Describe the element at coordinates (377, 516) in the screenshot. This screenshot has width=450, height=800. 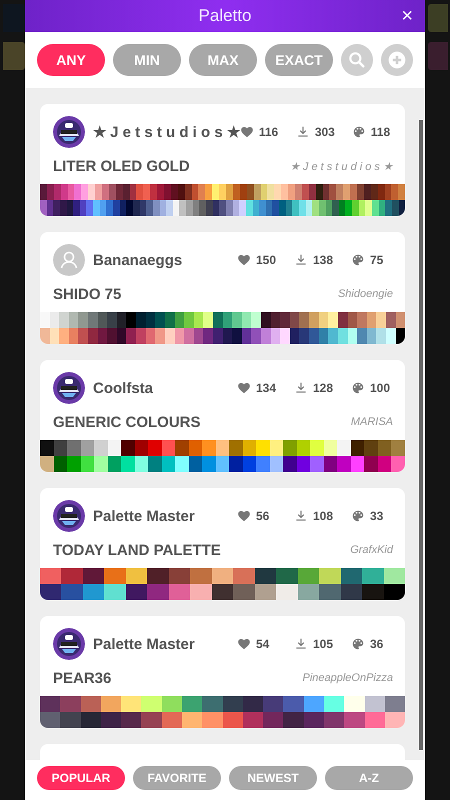
I see `colors-count: 33` at that location.